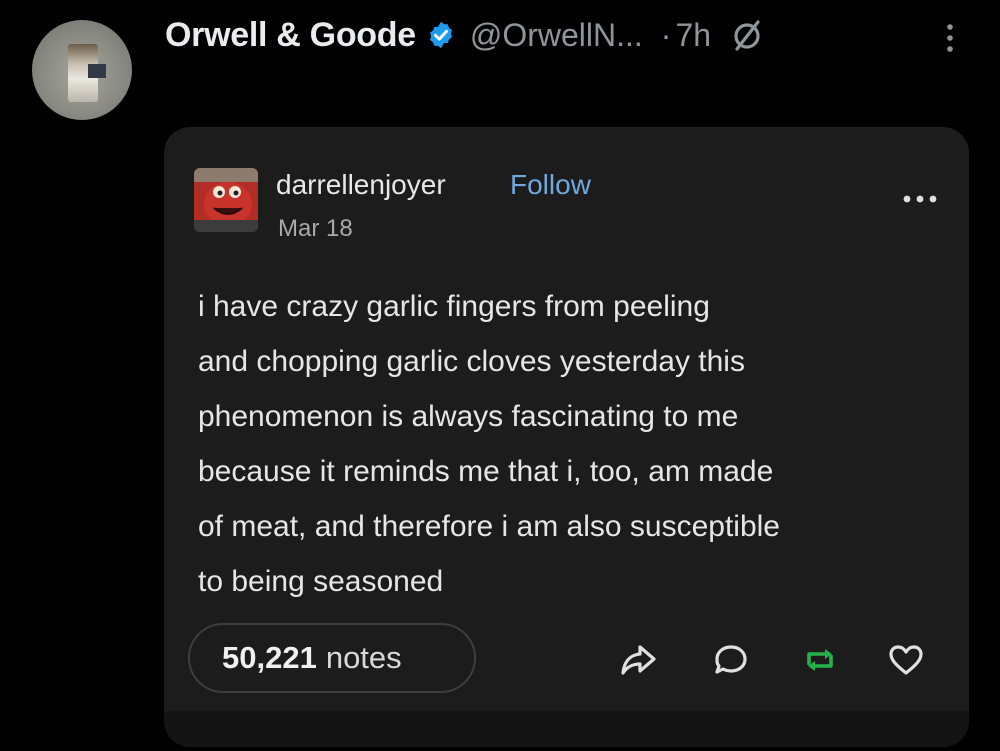 The height and width of the screenshot is (751, 1000). Describe the element at coordinates (454, 306) in the screenshot. I see `post-body-line: i have crazy garlic fingers from peeling` at that location.